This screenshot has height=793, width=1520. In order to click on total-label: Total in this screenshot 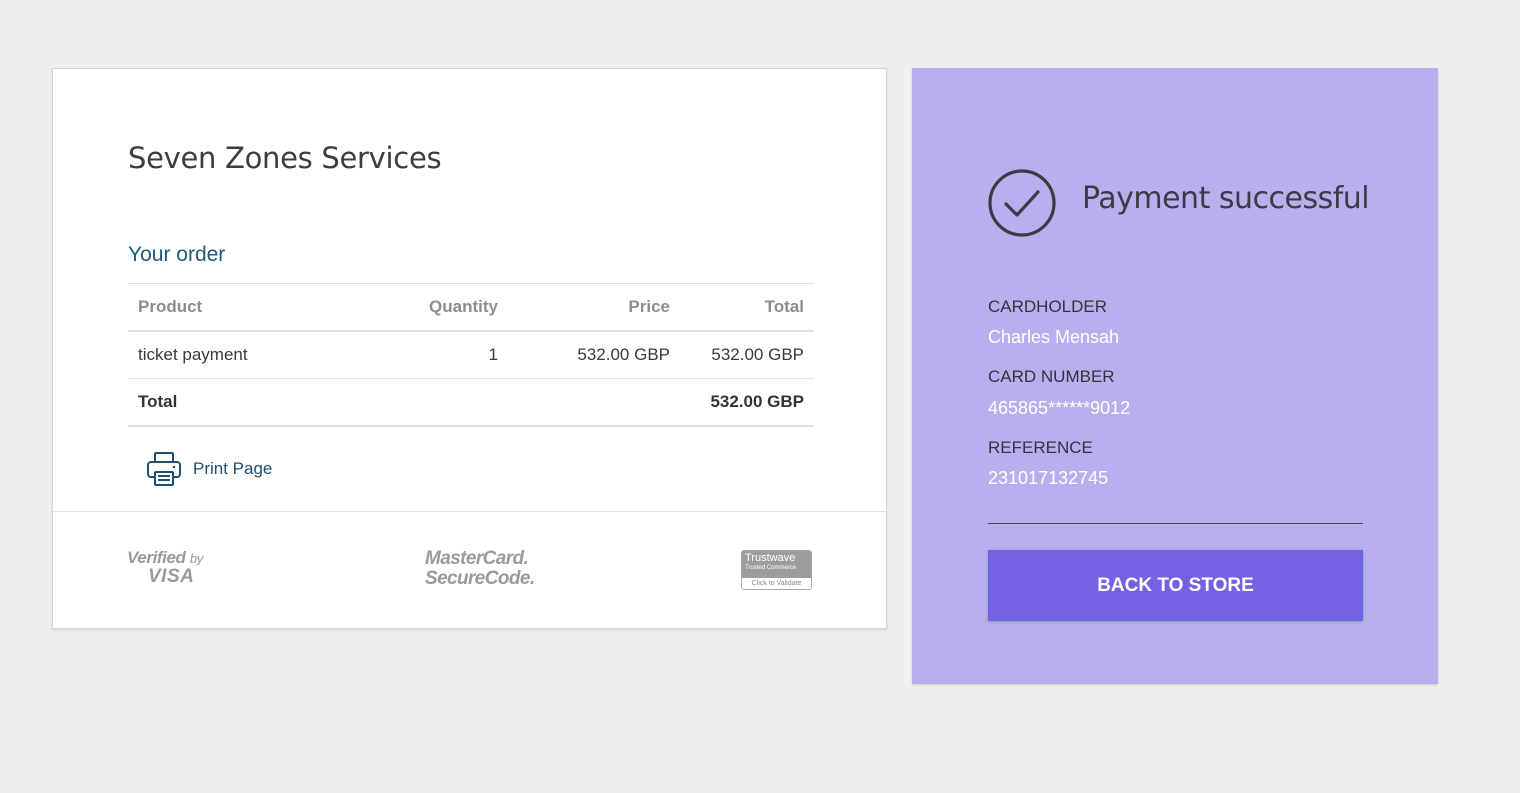, I will do `click(233, 402)`.